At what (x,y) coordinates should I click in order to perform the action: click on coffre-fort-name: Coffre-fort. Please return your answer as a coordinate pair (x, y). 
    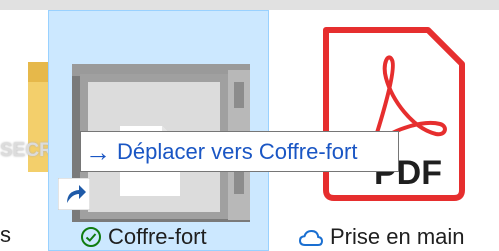
    Looking at the image, I should click on (157, 237).